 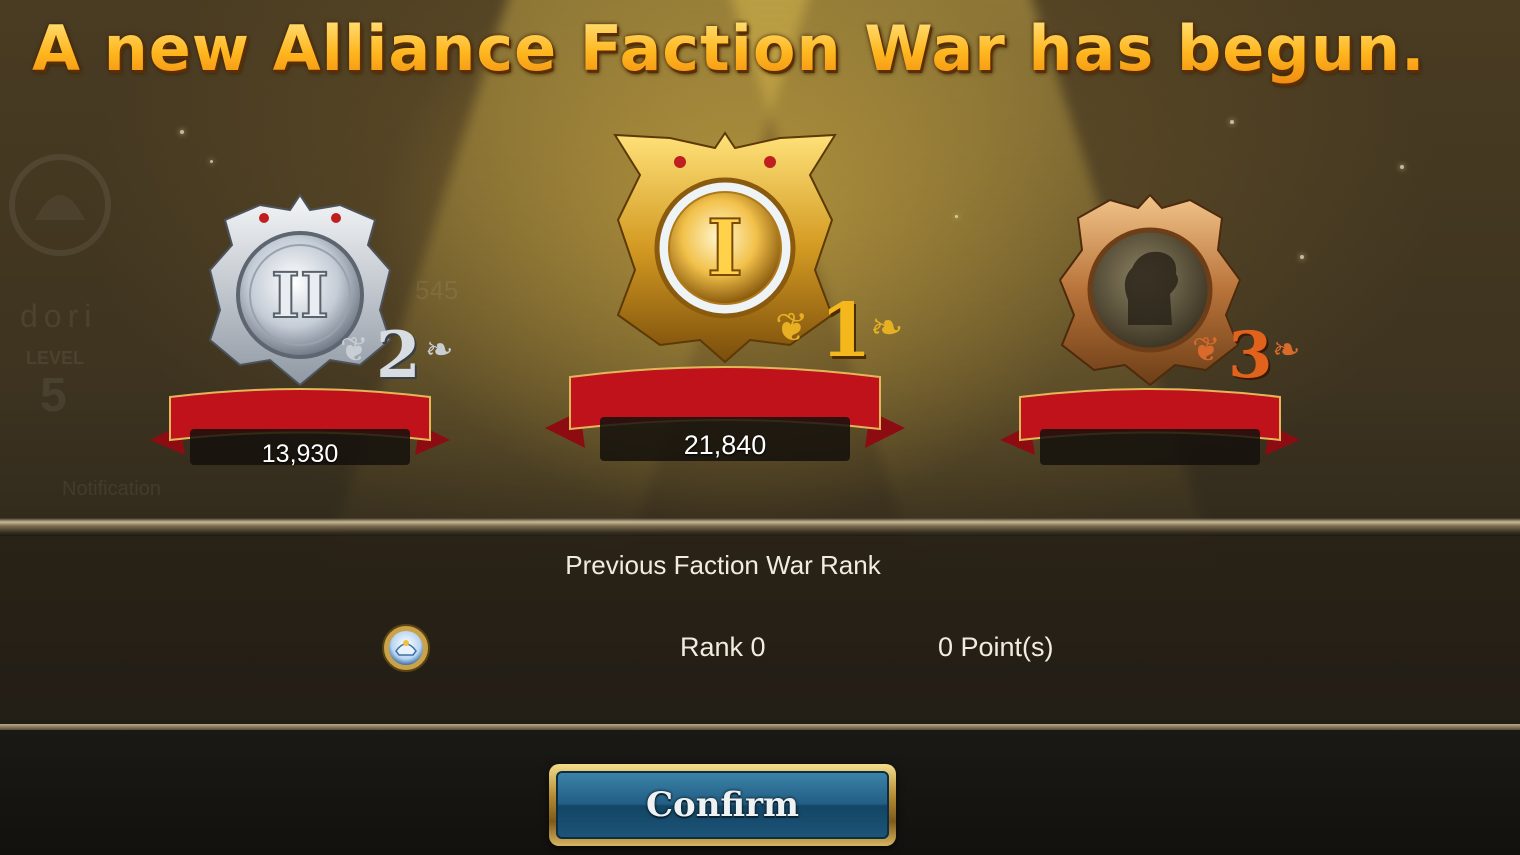 What do you see at coordinates (300, 454) in the screenshot?
I see `score-second-place: 13,930` at bounding box center [300, 454].